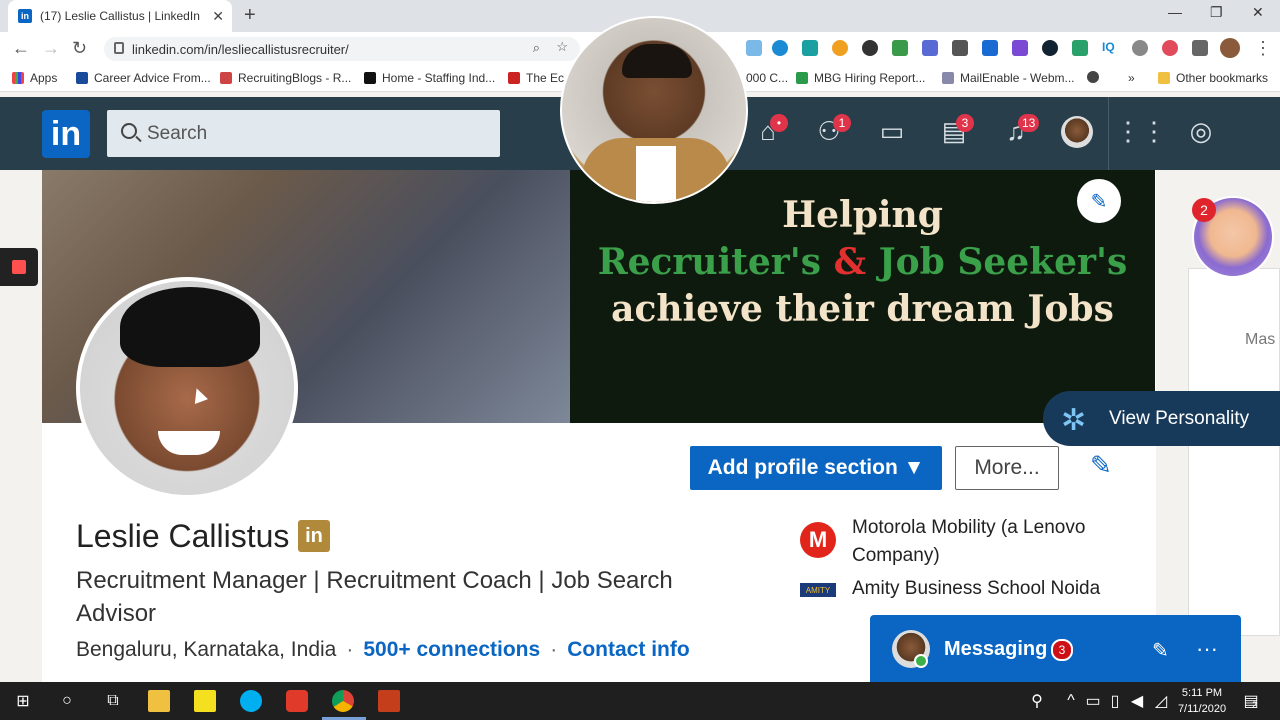  Describe the element at coordinates (1216, 12) in the screenshot. I see `restore-window-icon: ❐` at that location.